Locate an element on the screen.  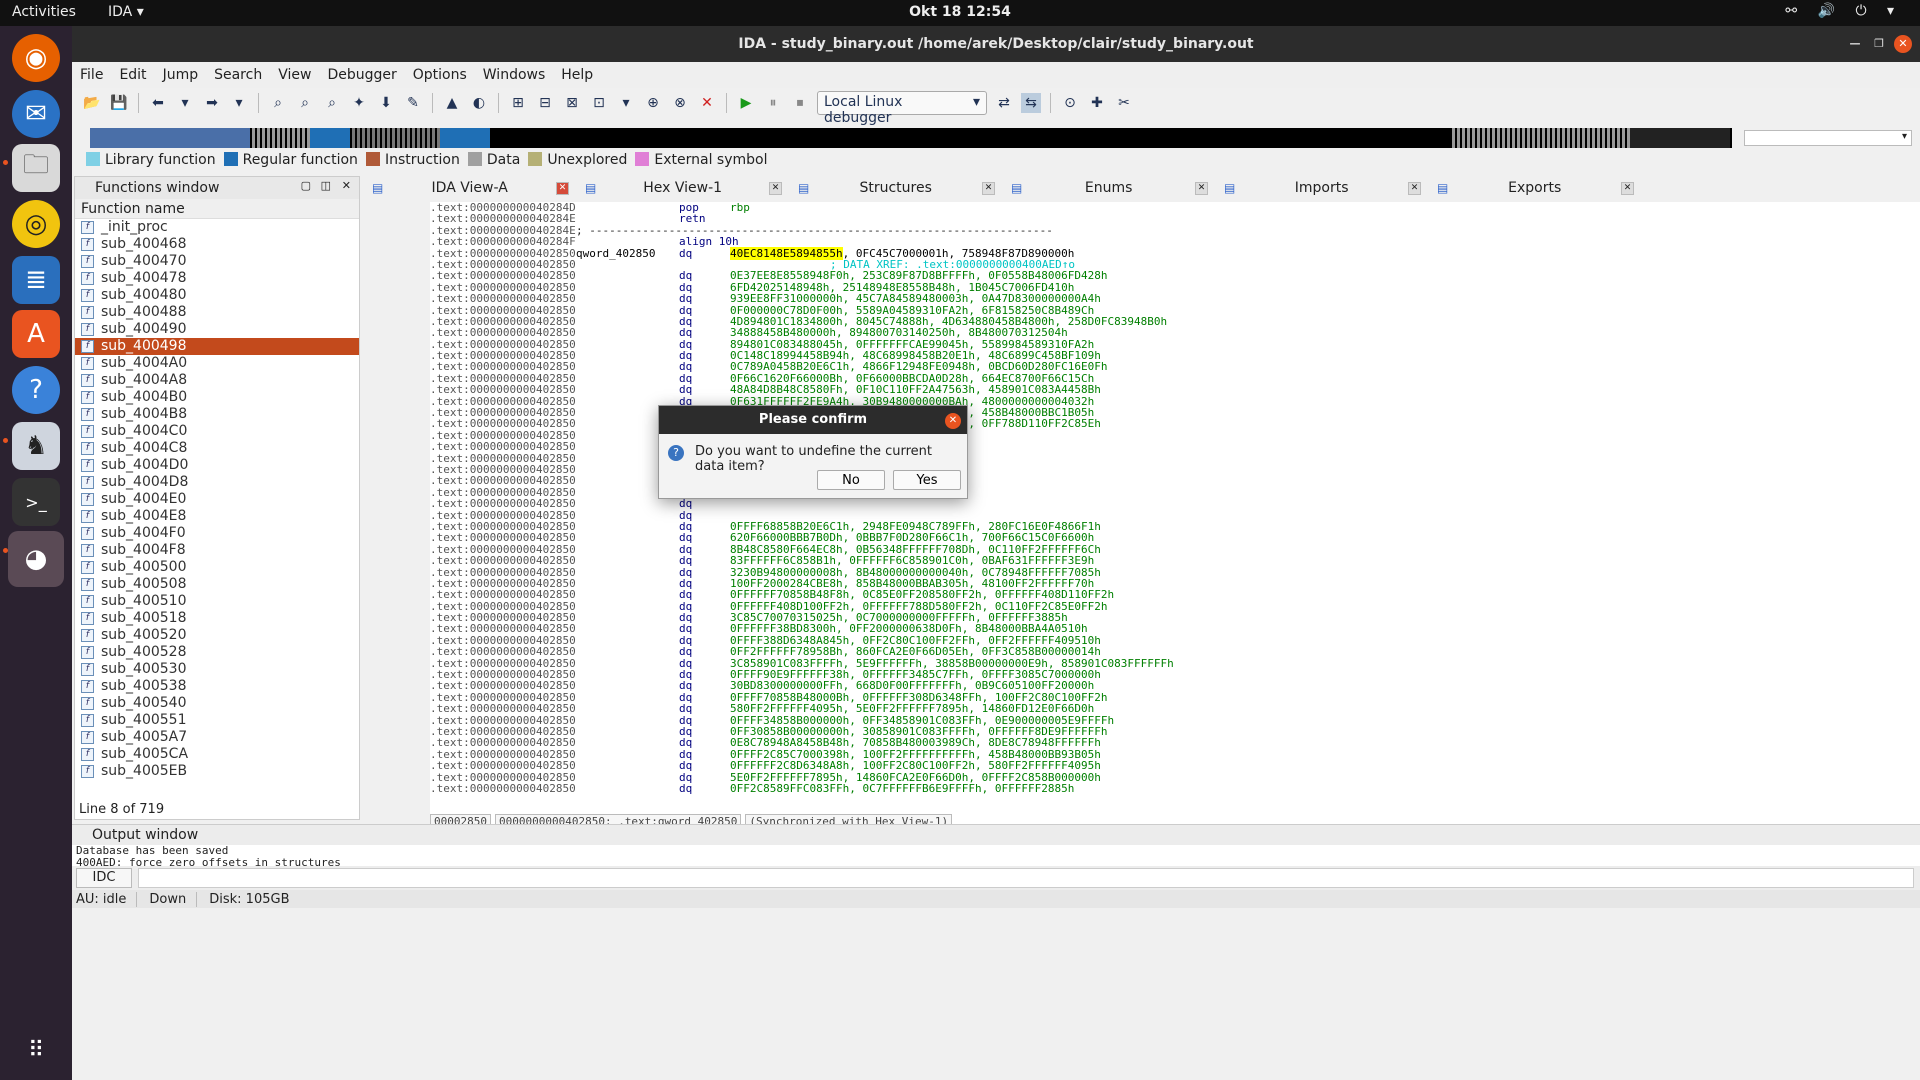
ida-active-icon: ◕ is located at coordinates (36, 559).